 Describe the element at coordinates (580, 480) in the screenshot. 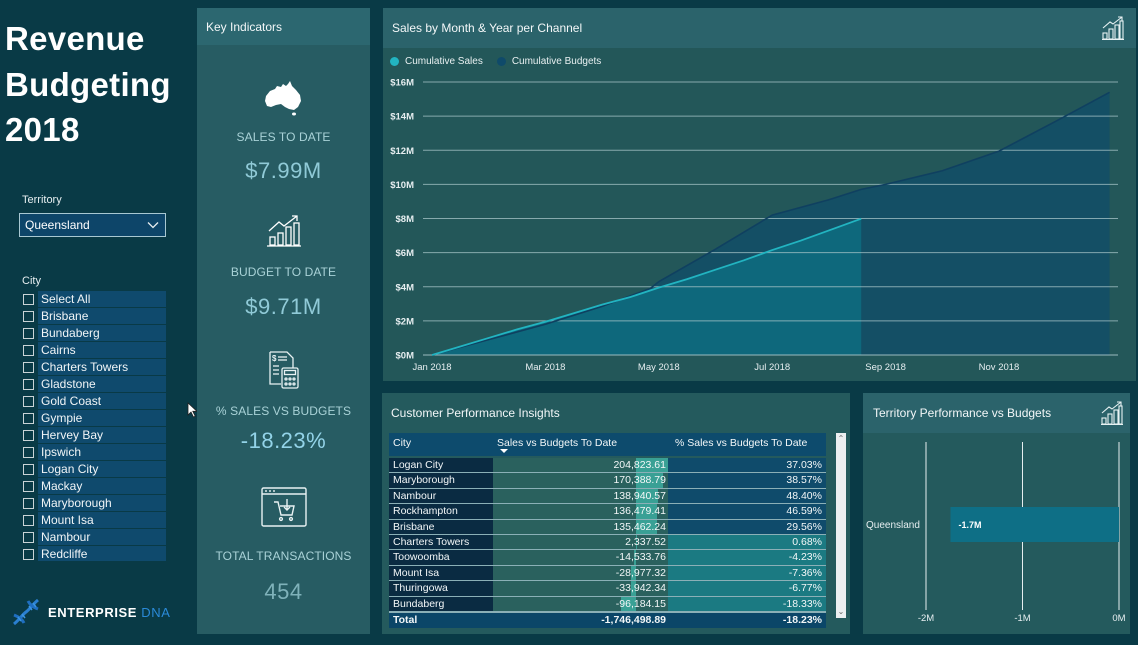

I see `cell-sales-vs-budgets: 170,388.79` at that location.